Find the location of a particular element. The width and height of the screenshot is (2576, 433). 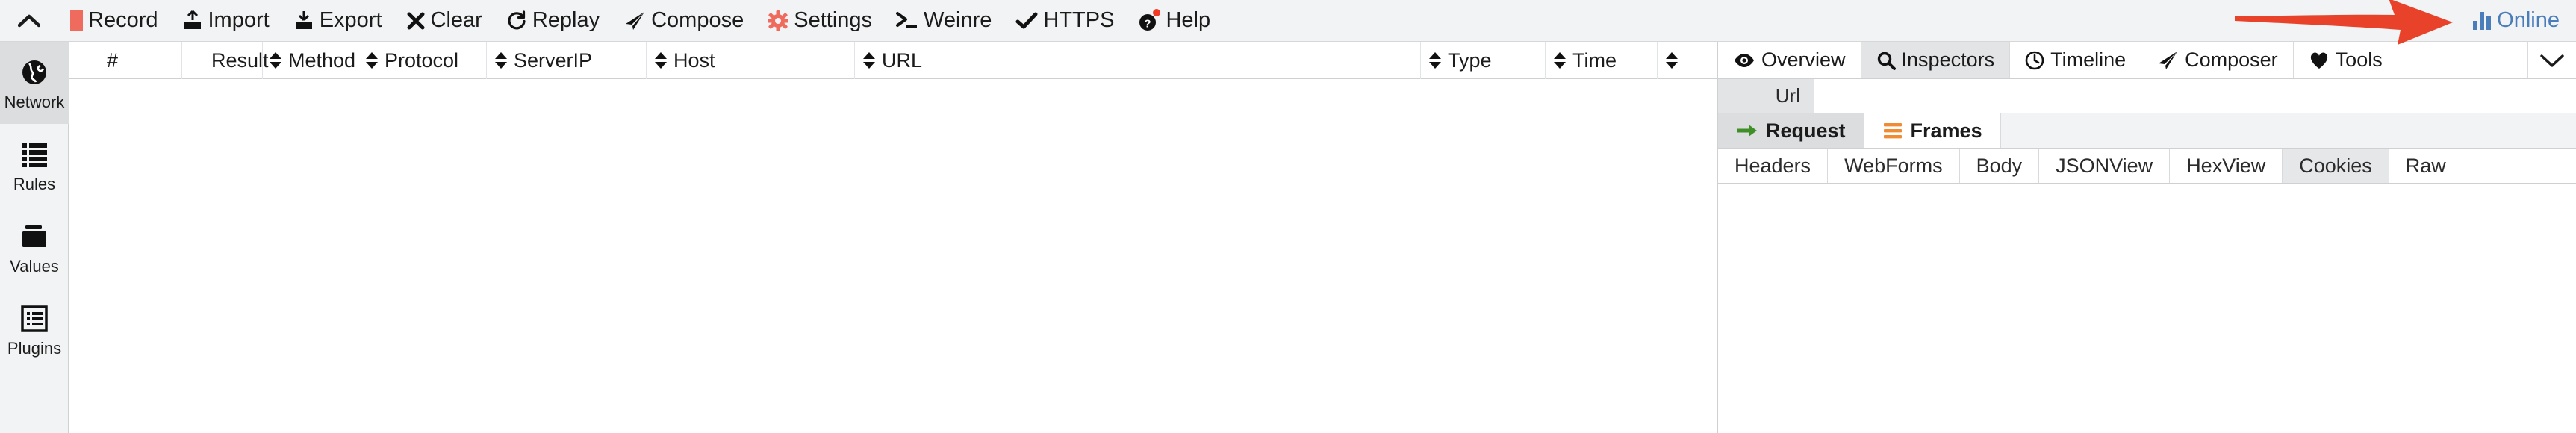

tab-tools: Tools is located at coordinates (2346, 60).